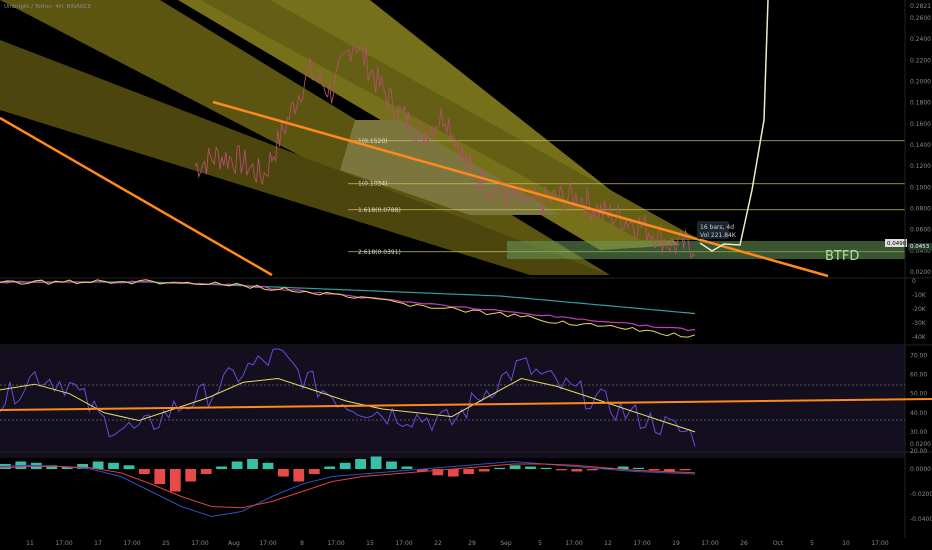 The height and width of the screenshot is (550, 932). What do you see at coordinates (920, 469) in the screenshot?
I see `macd-tick-label: 0.0000` at bounding box center [920, 469].